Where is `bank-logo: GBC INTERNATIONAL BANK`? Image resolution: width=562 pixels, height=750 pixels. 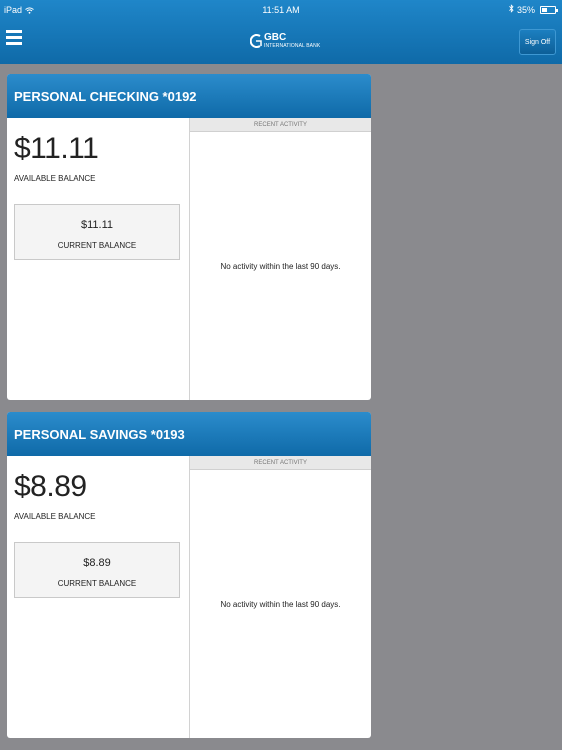
bank-logo: GBC INTERNATIONAL BANK is located at coordinates (285, 41).